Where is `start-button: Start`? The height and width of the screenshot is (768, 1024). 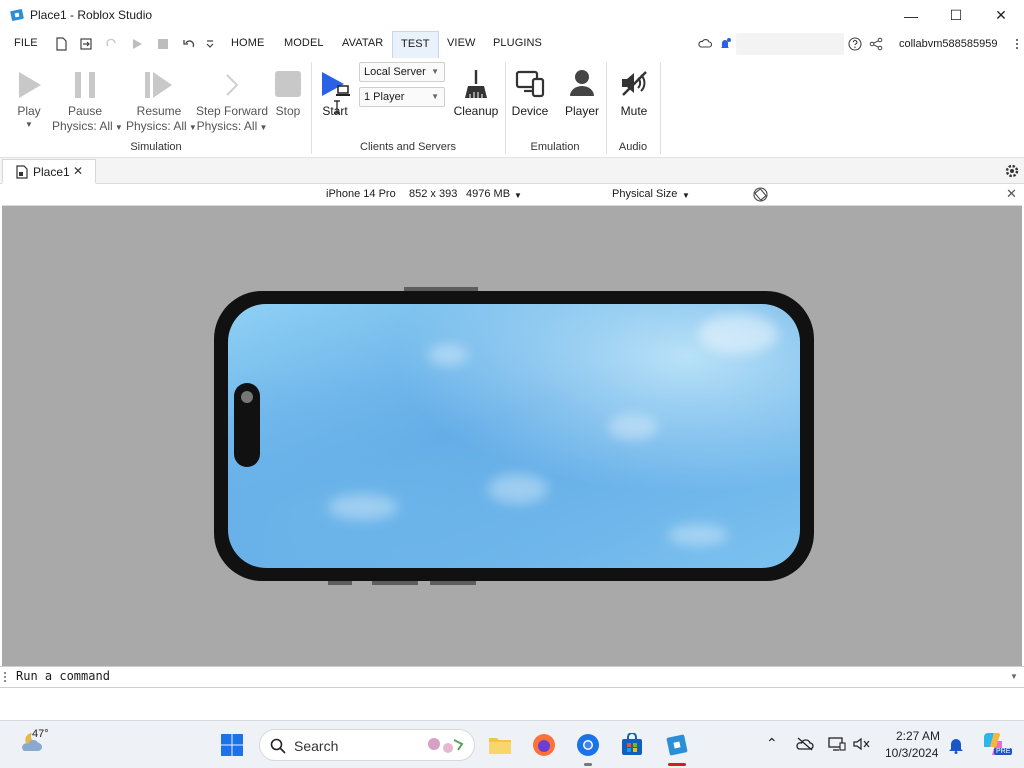 start-button: Start is located at coordinates (335, 93).